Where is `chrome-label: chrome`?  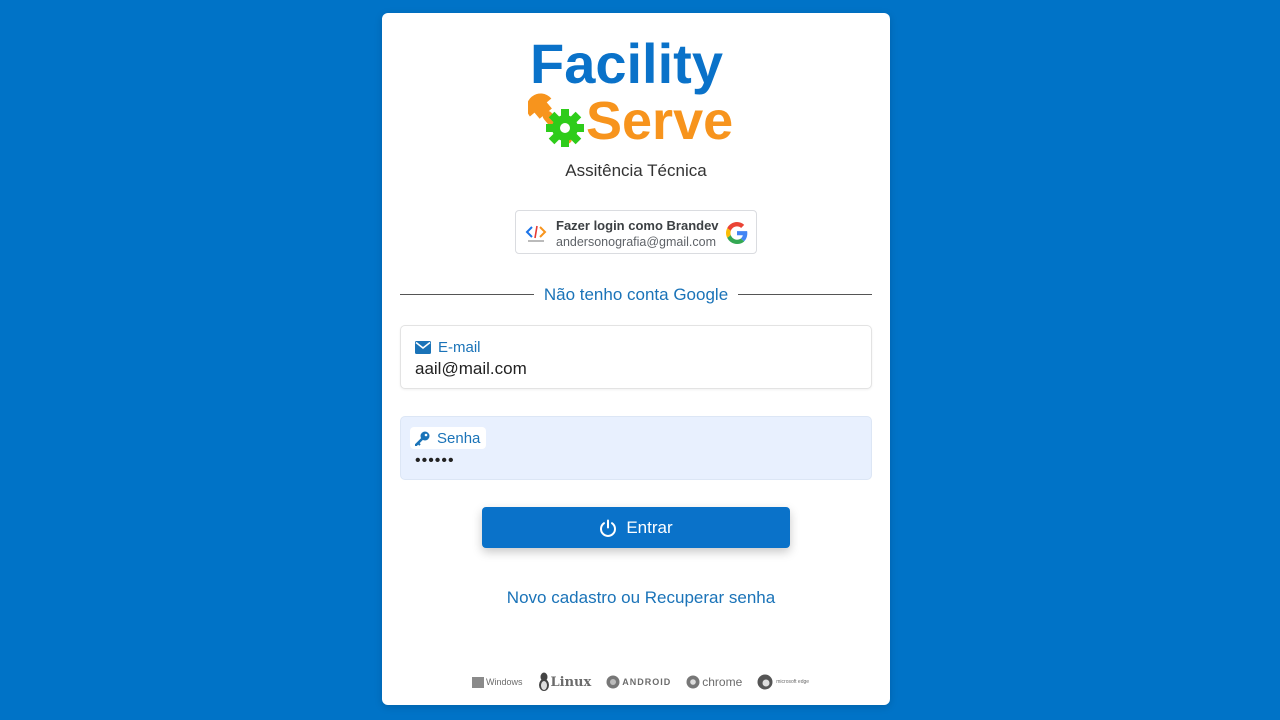
chrome-label: chrome is located at coordinates (722, 682).